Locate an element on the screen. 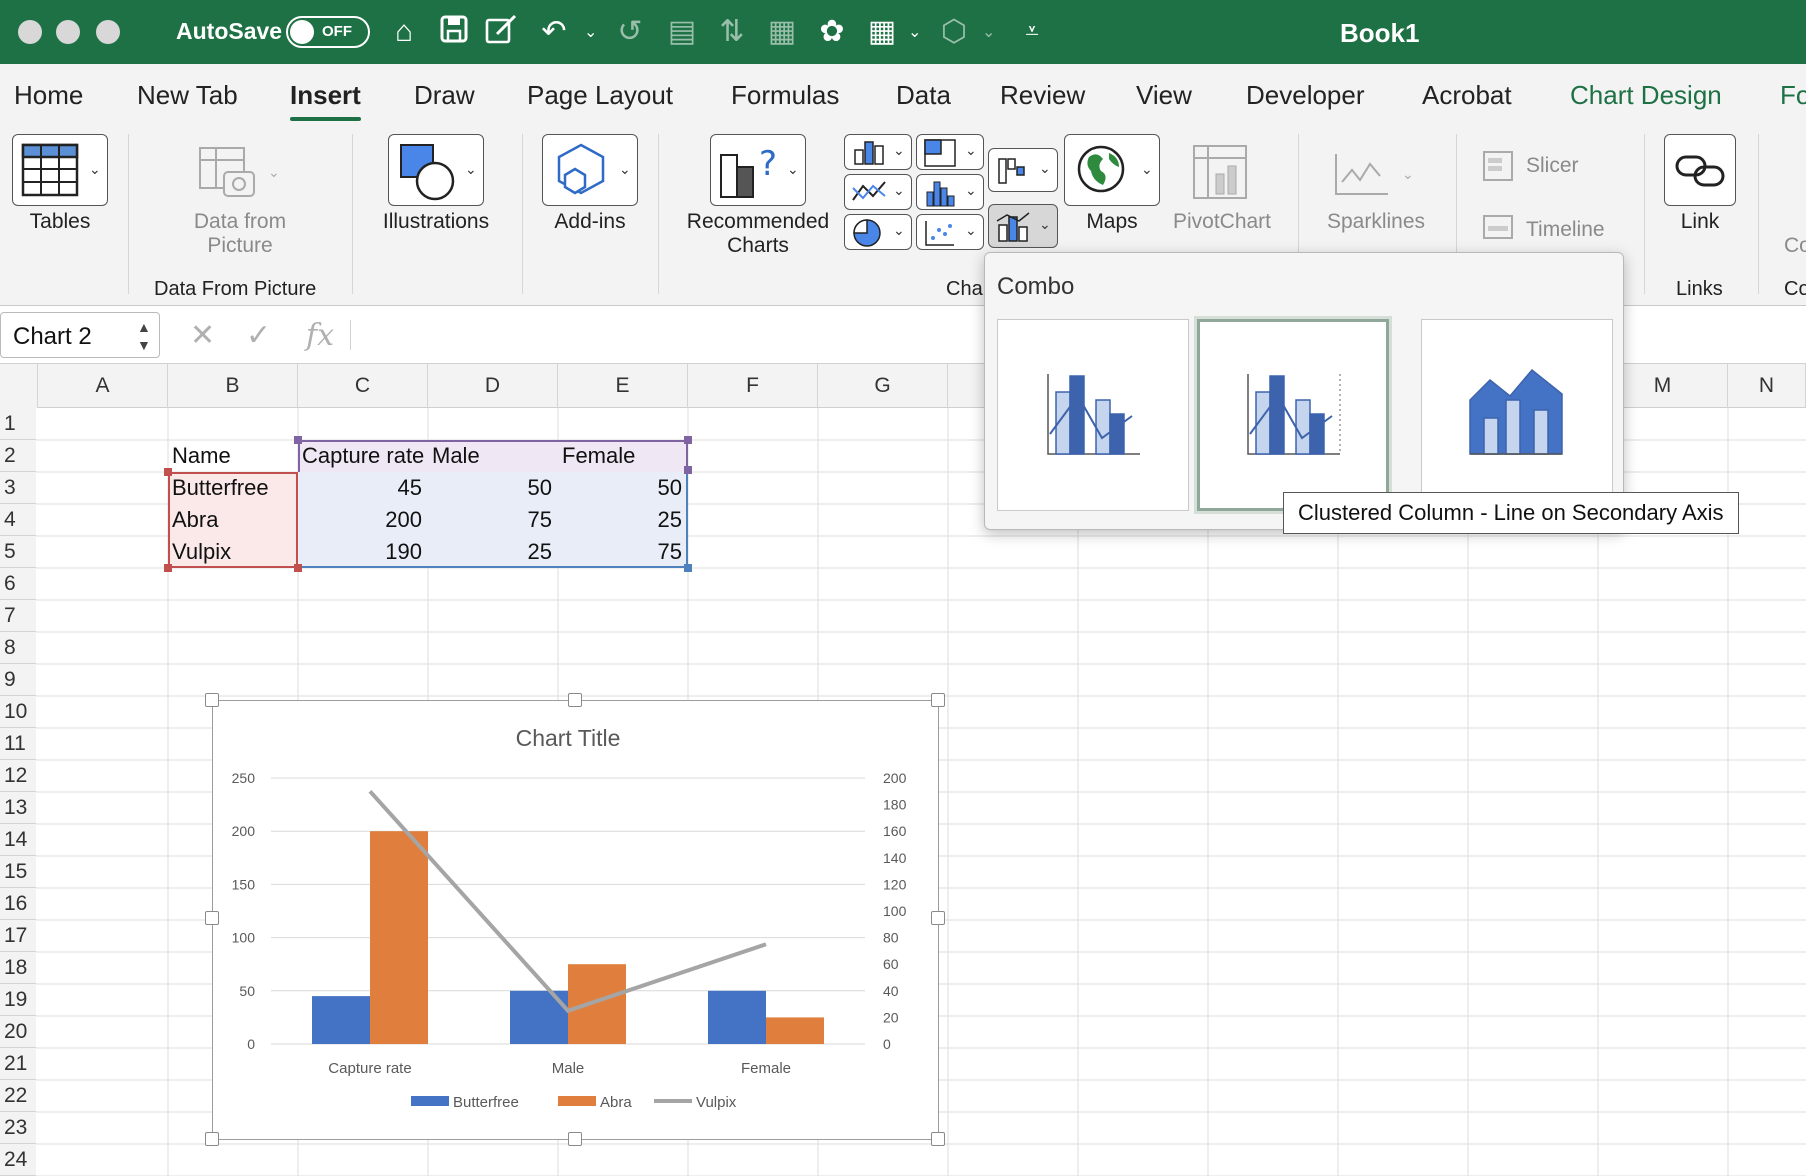  grid-menu-icon: ▦ is located at coordinates (882, 32).